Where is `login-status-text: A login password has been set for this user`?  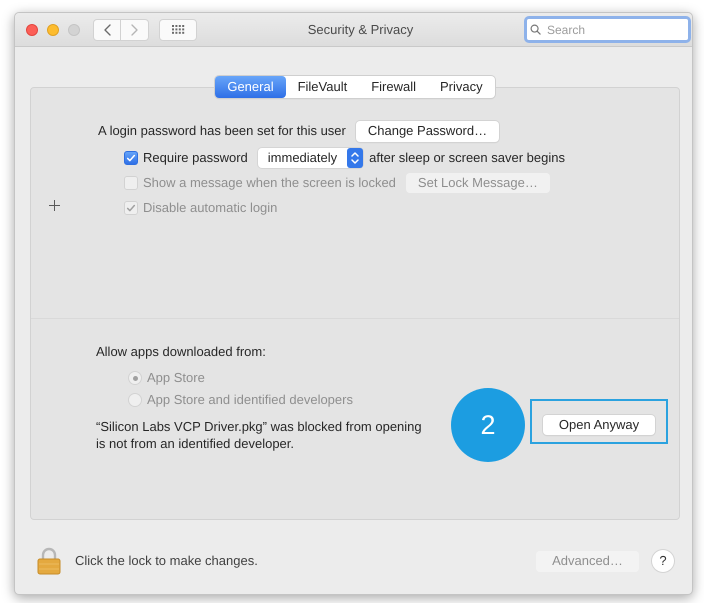
login-status-text: A login password has been set for this user is located at coordinates (222, 131).